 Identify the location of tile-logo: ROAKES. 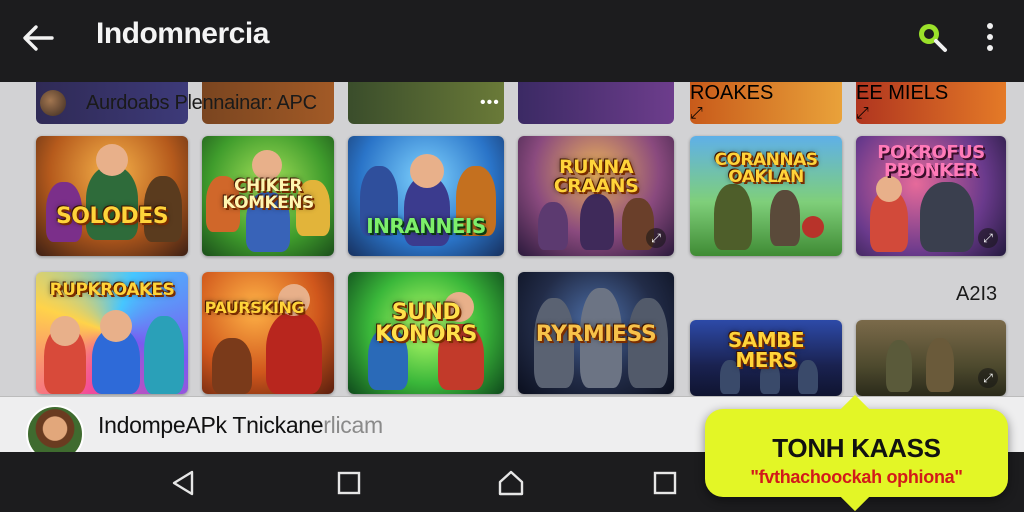
(732, 93).